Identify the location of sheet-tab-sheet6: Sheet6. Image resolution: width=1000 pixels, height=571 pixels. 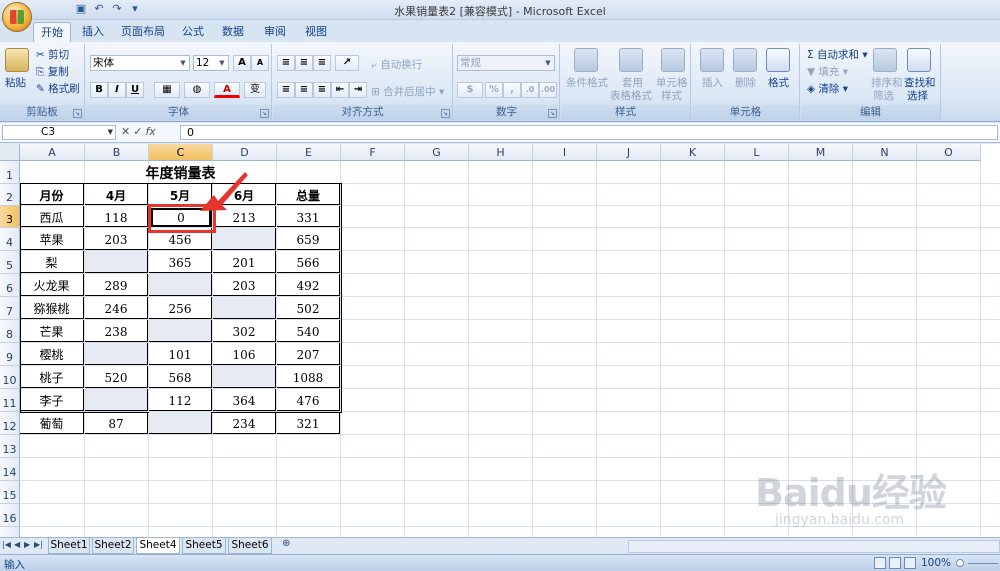
(250, 546).